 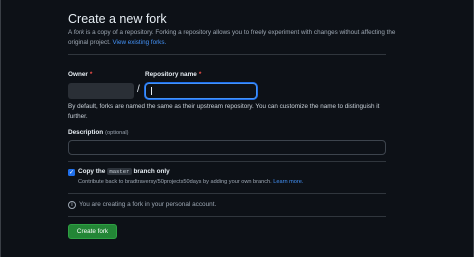 I want to click on description-fork-term: fork, so click(x=79, y=32).